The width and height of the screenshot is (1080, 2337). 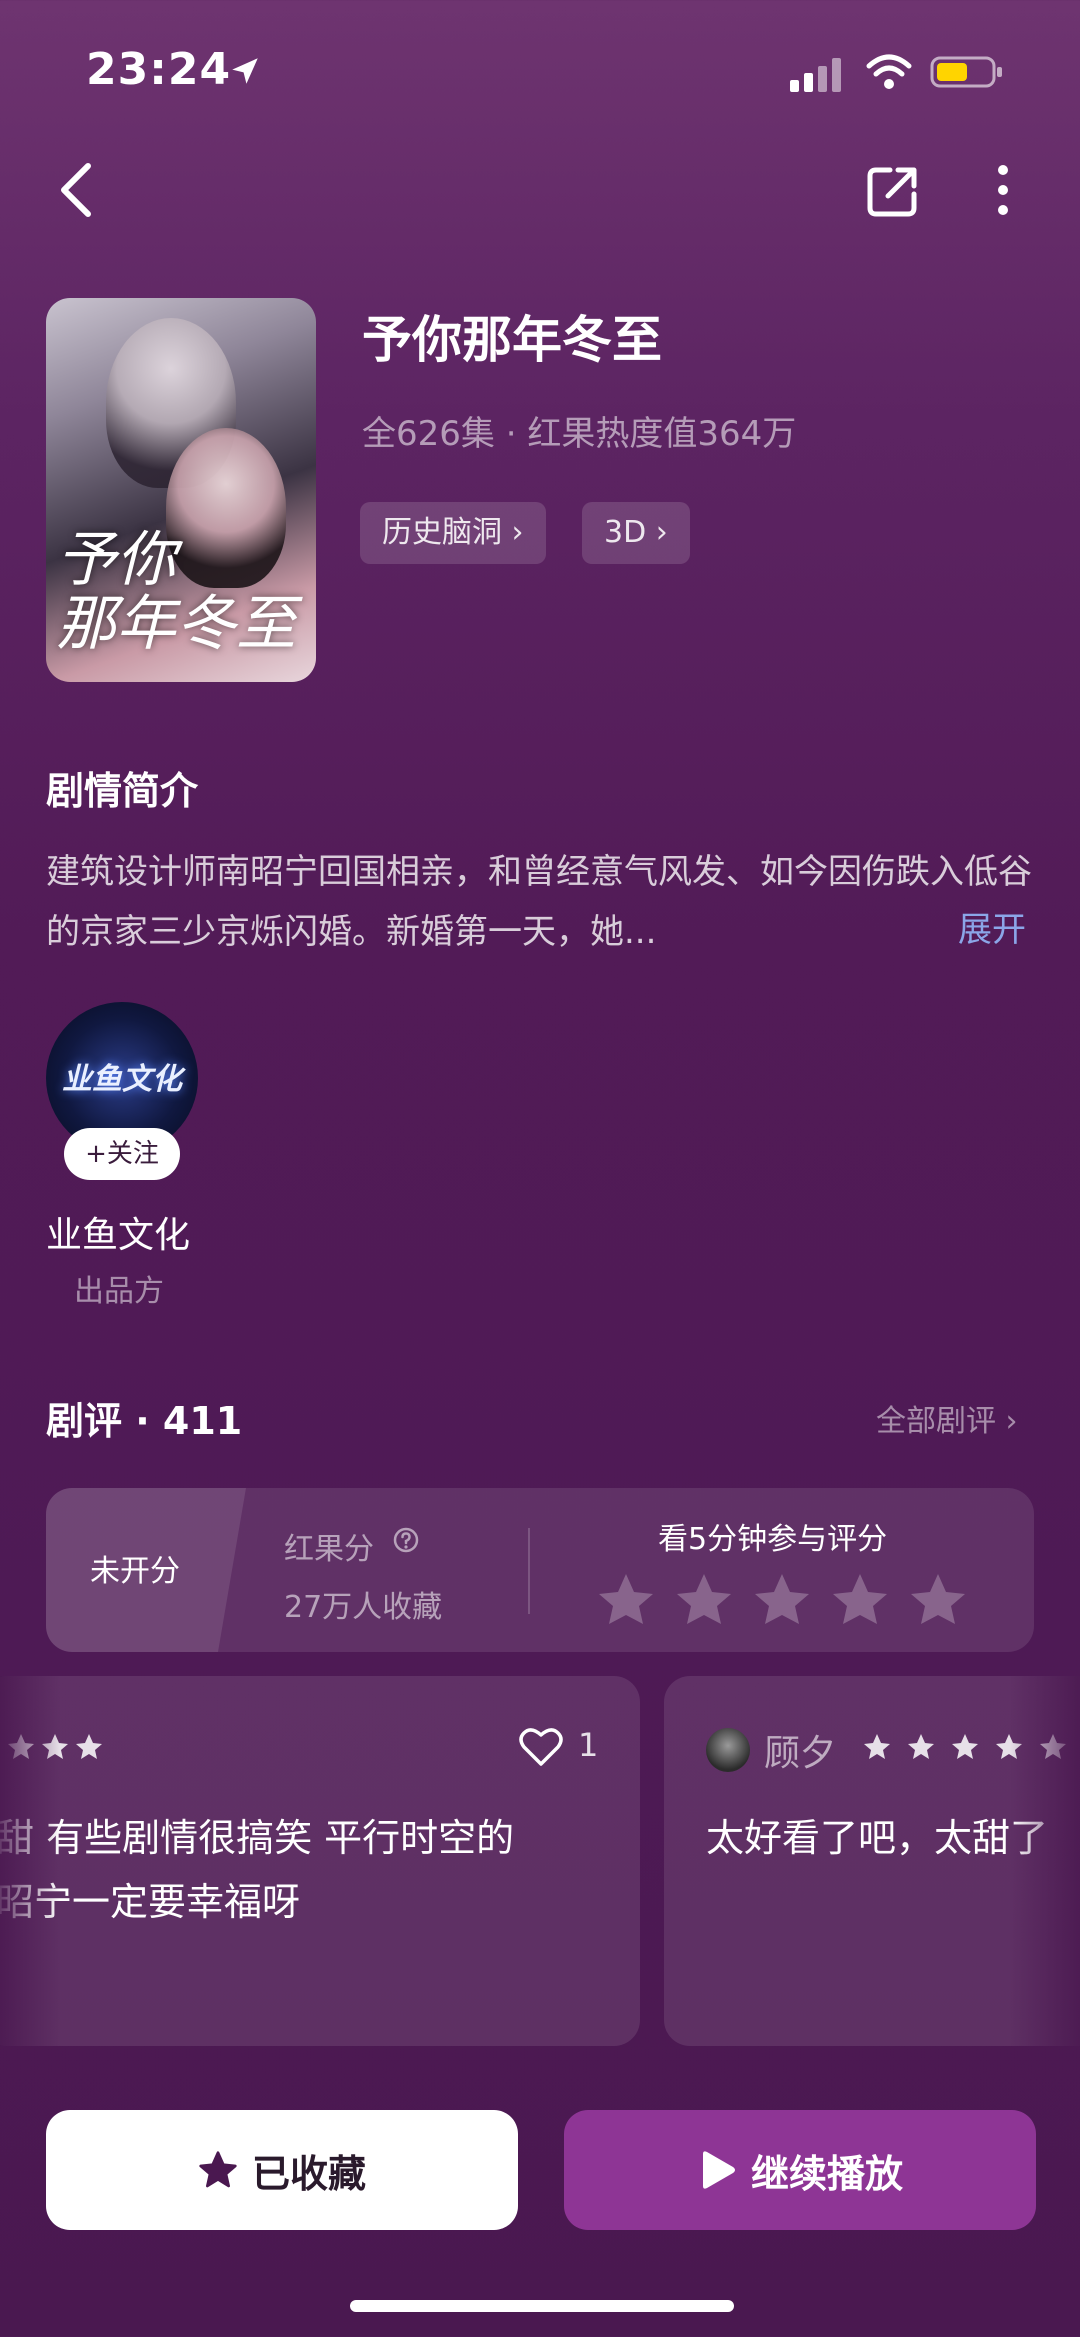 I want to click on reviews-heading: 剧评 · 411, so click(x=144, y=1421).